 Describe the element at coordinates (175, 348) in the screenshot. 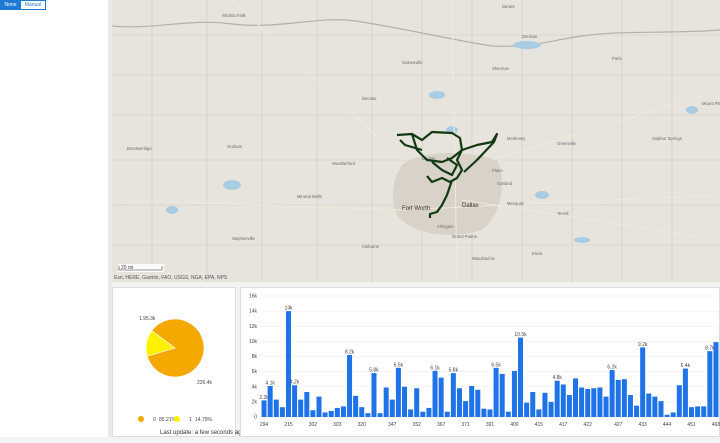

I see `pie-slices` at that location.